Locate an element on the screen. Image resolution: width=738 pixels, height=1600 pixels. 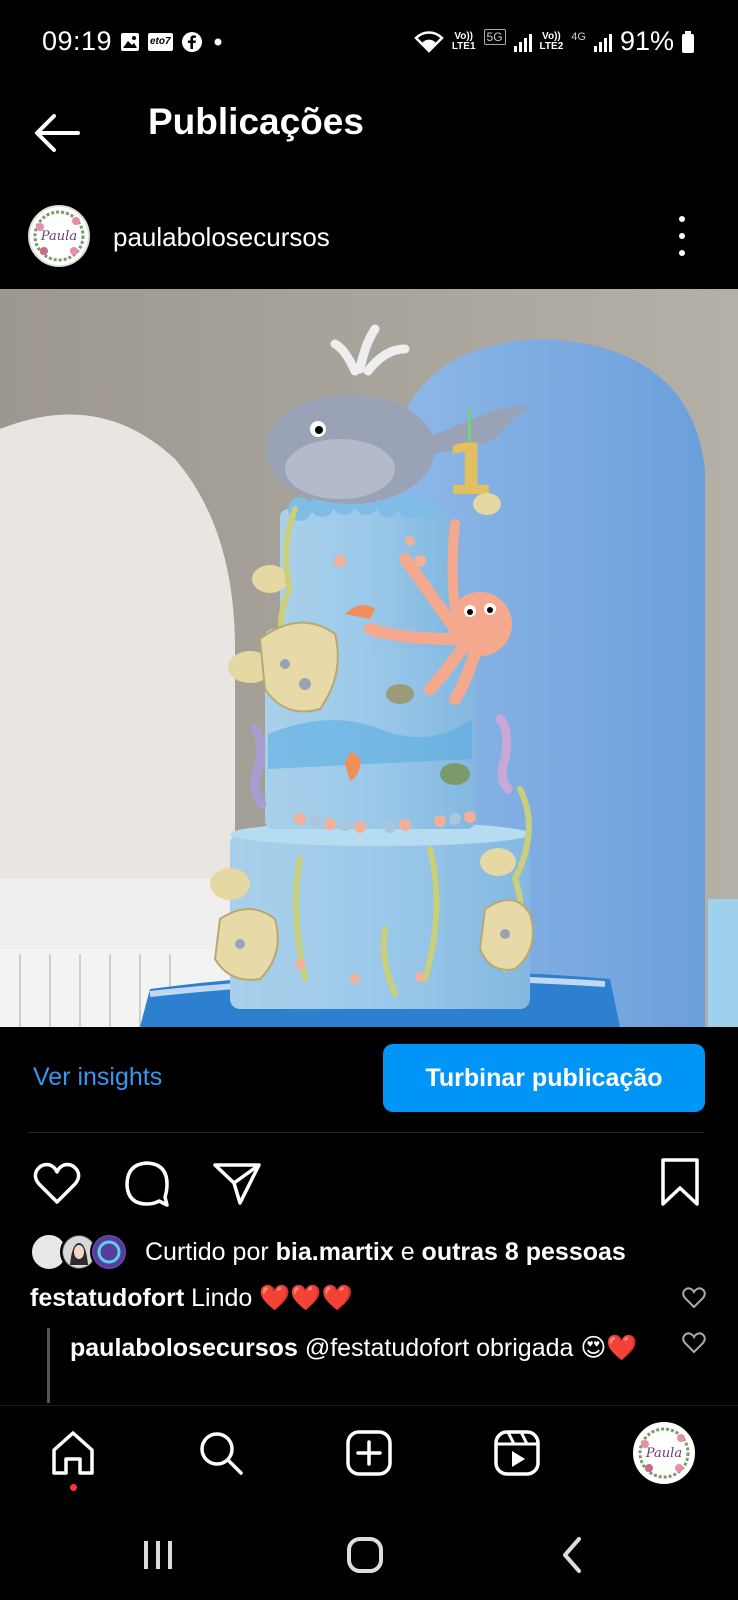
save-bookmark-icon is located at coordinates (680, 1183).